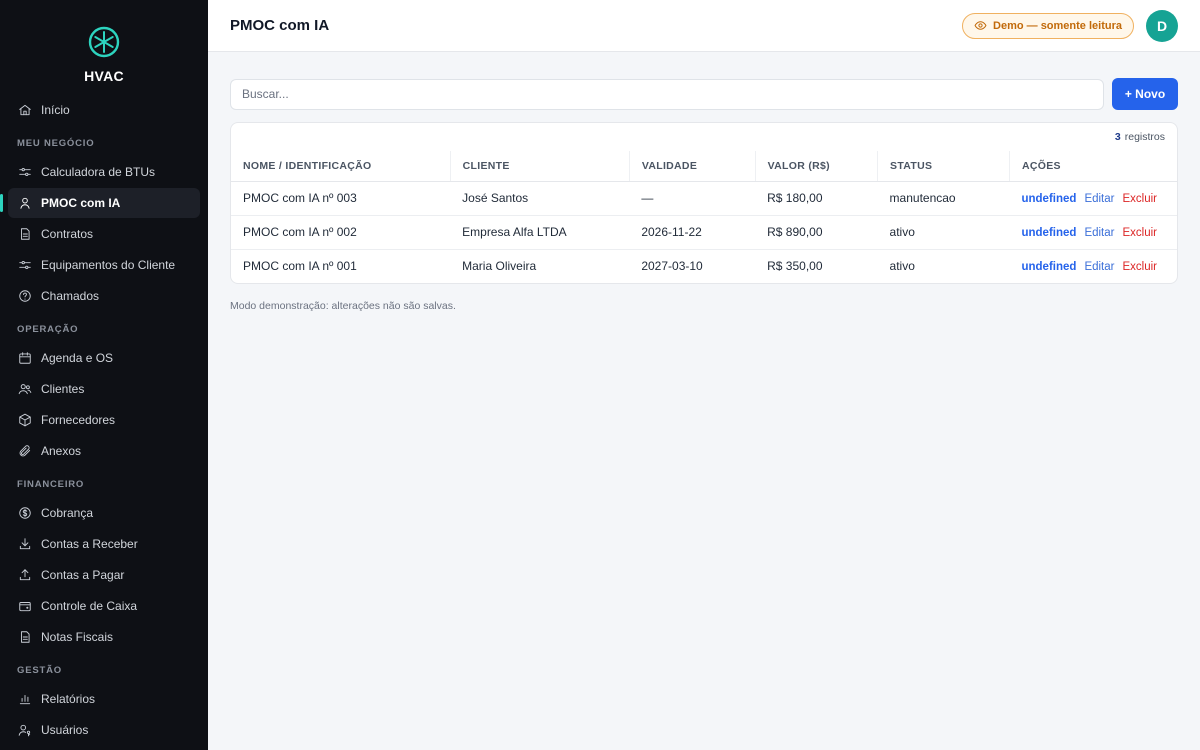 The image size is (1200, 750). What do you see at coordinates (25, 110) in the screenshot?
I see `home-icon` at bounding box center [25, 110].